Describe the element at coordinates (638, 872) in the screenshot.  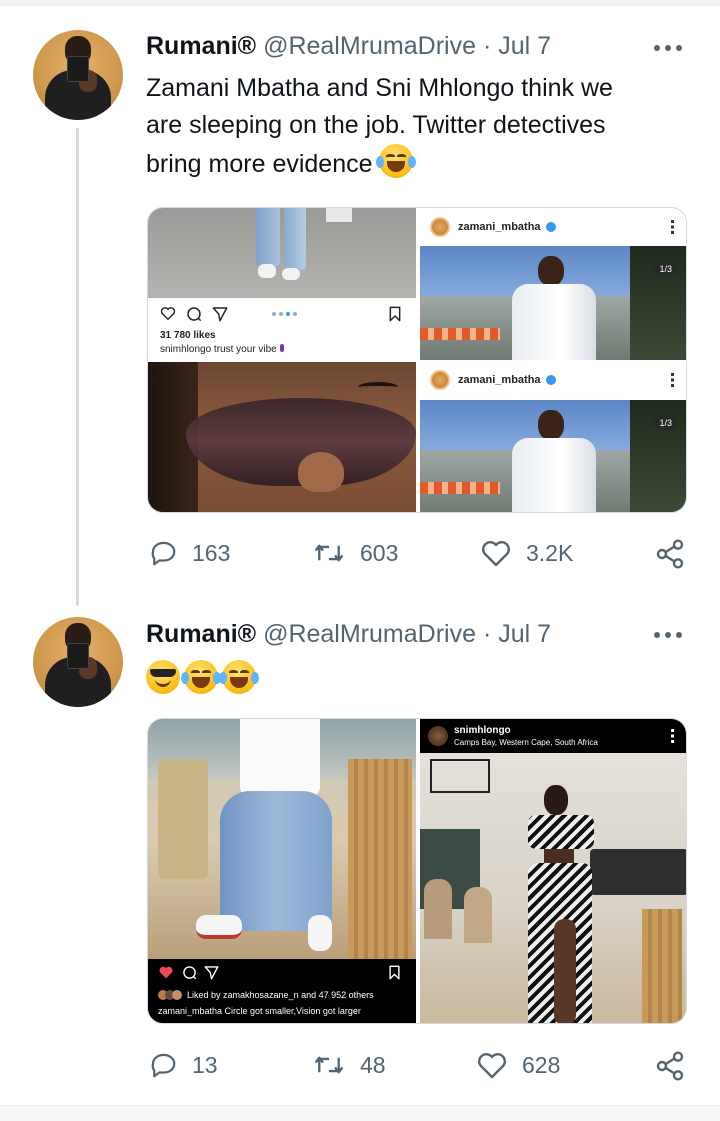
I see `bar-counter` at that location.